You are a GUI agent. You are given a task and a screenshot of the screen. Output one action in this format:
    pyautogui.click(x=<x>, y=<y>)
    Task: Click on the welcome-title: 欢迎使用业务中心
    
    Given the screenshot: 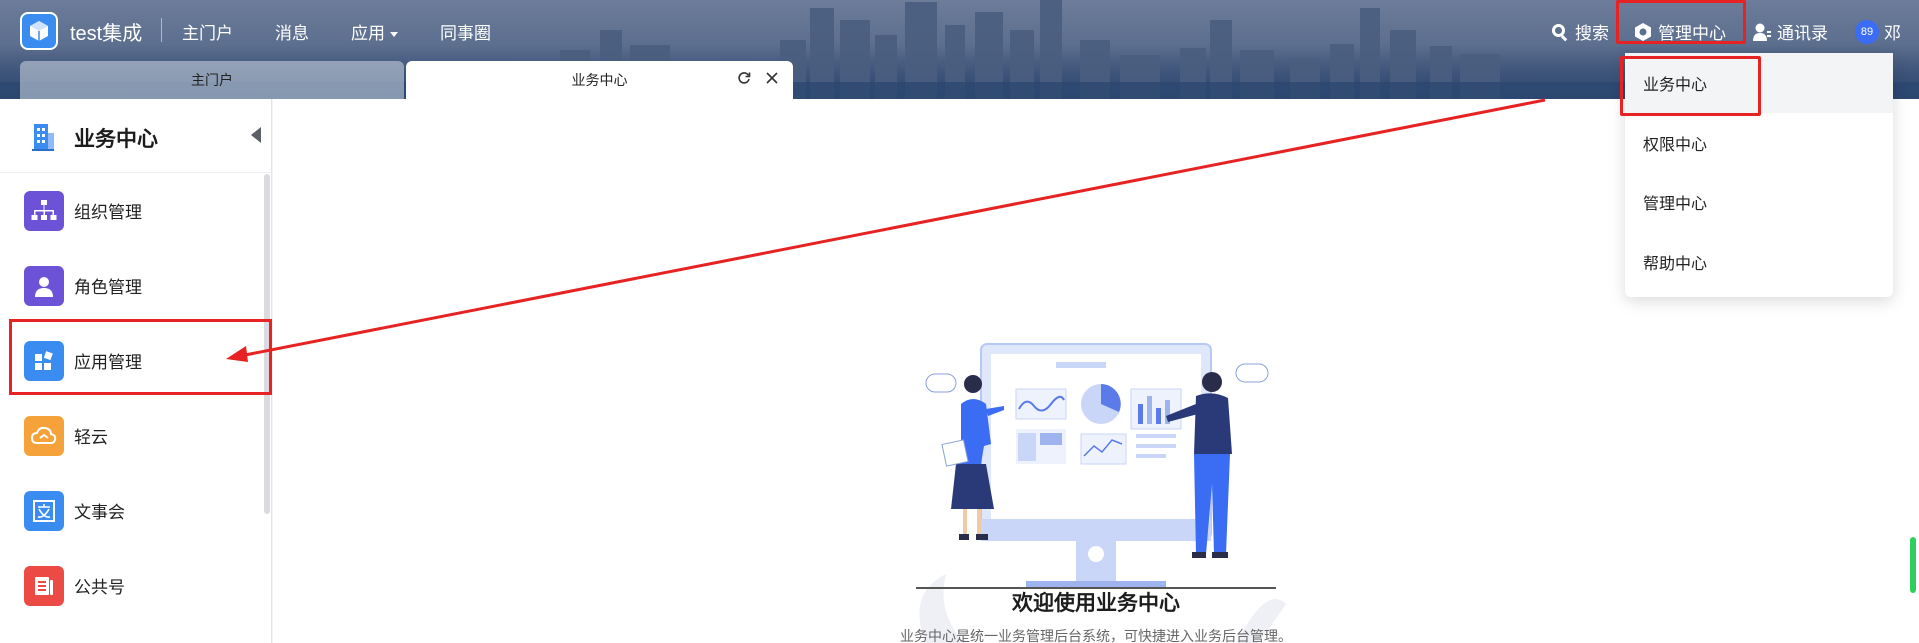 What is the action you would take?
    pyautogui.click(x=1096, y=603)
    